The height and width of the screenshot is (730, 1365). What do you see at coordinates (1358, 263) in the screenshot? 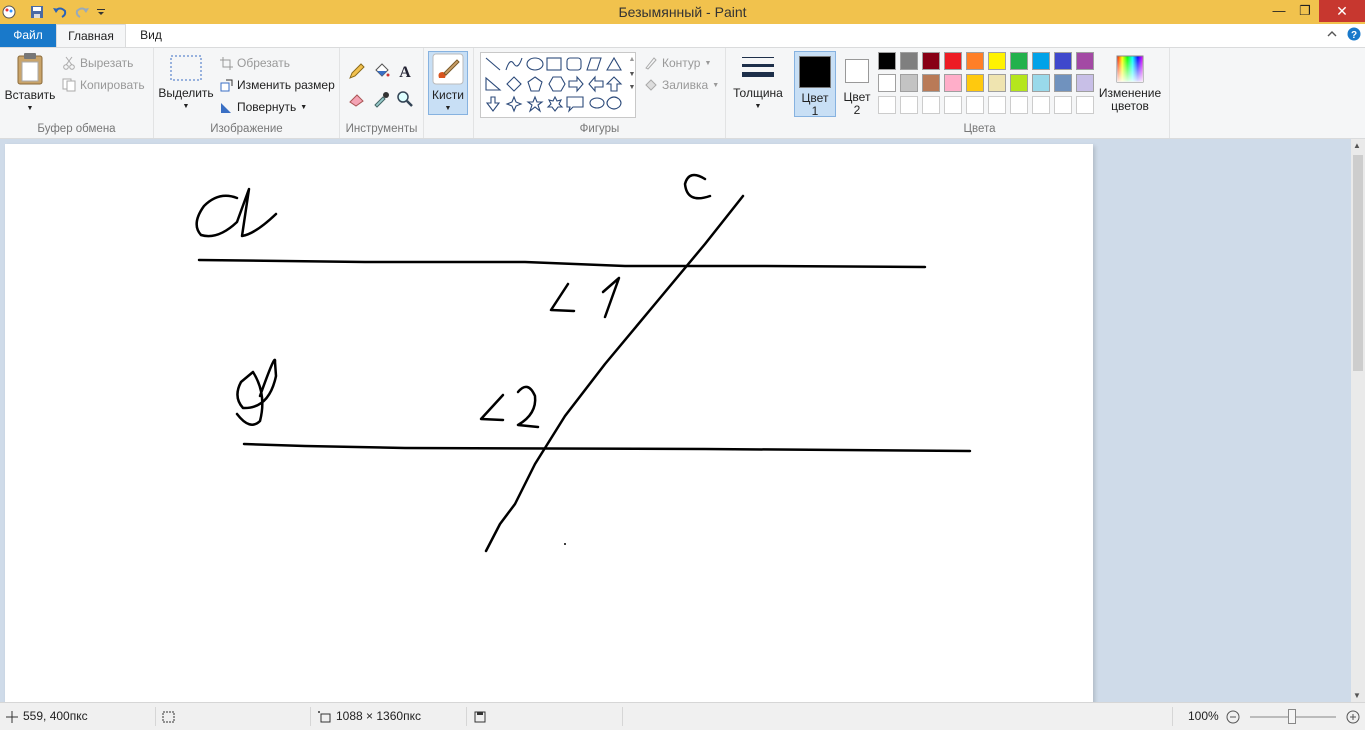
I see `scroll-thumb` at bounding box center [1358, 263].